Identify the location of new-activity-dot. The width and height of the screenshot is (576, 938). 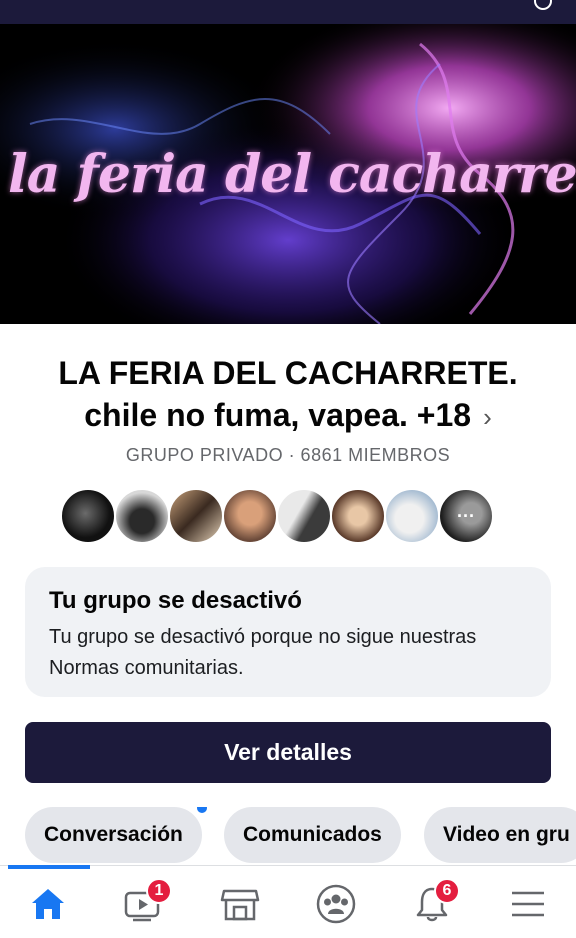
(202, 810).